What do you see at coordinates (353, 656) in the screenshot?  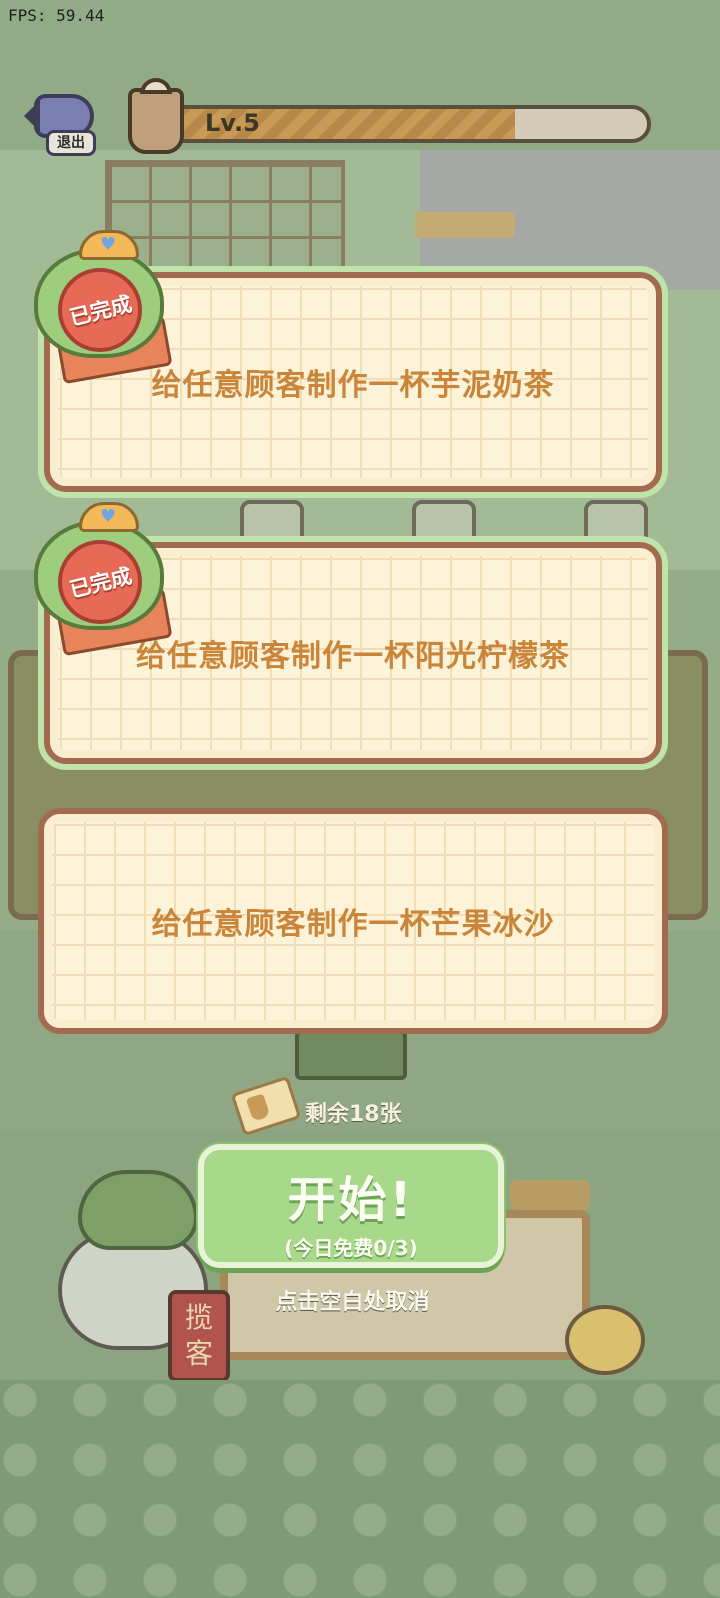 I see `task-text: 给任意顾客制作一杯阳光柠檬茶` at bounding box center [353, 656].